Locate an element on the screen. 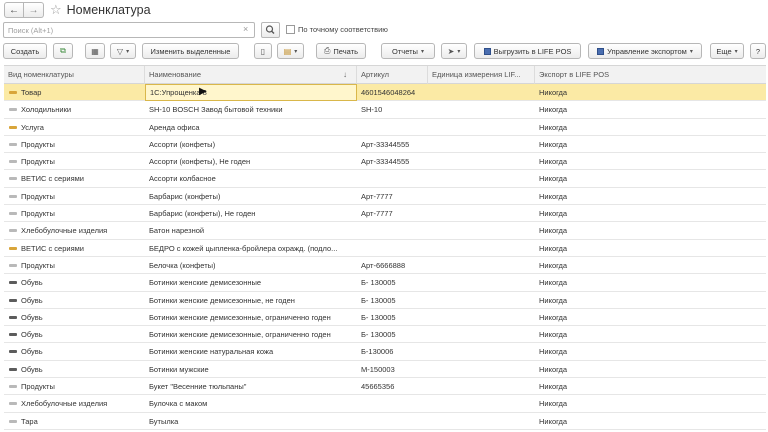 The image size is (768, 432). cell-name: Булочка с маком is located at coordinates (251, 403).